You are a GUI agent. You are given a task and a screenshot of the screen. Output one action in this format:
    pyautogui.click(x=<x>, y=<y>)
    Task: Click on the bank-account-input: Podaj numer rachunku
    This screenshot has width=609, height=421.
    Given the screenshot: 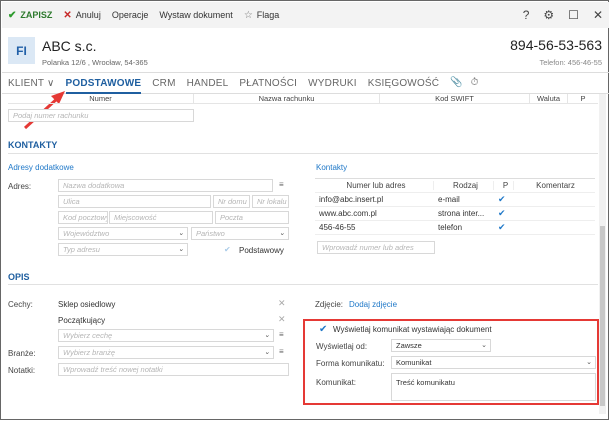 What is the action you would take?
    pyautogui.click(x=101, y=115)
    